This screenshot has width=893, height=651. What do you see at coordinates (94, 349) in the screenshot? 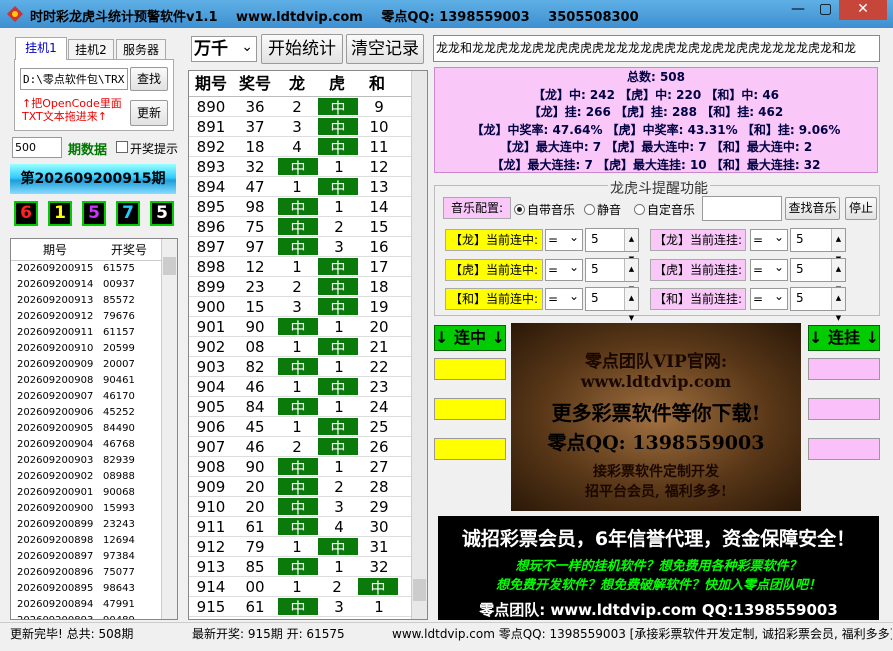
I see `history-row: 202609200910 20599` at bounding box center [94, 349].